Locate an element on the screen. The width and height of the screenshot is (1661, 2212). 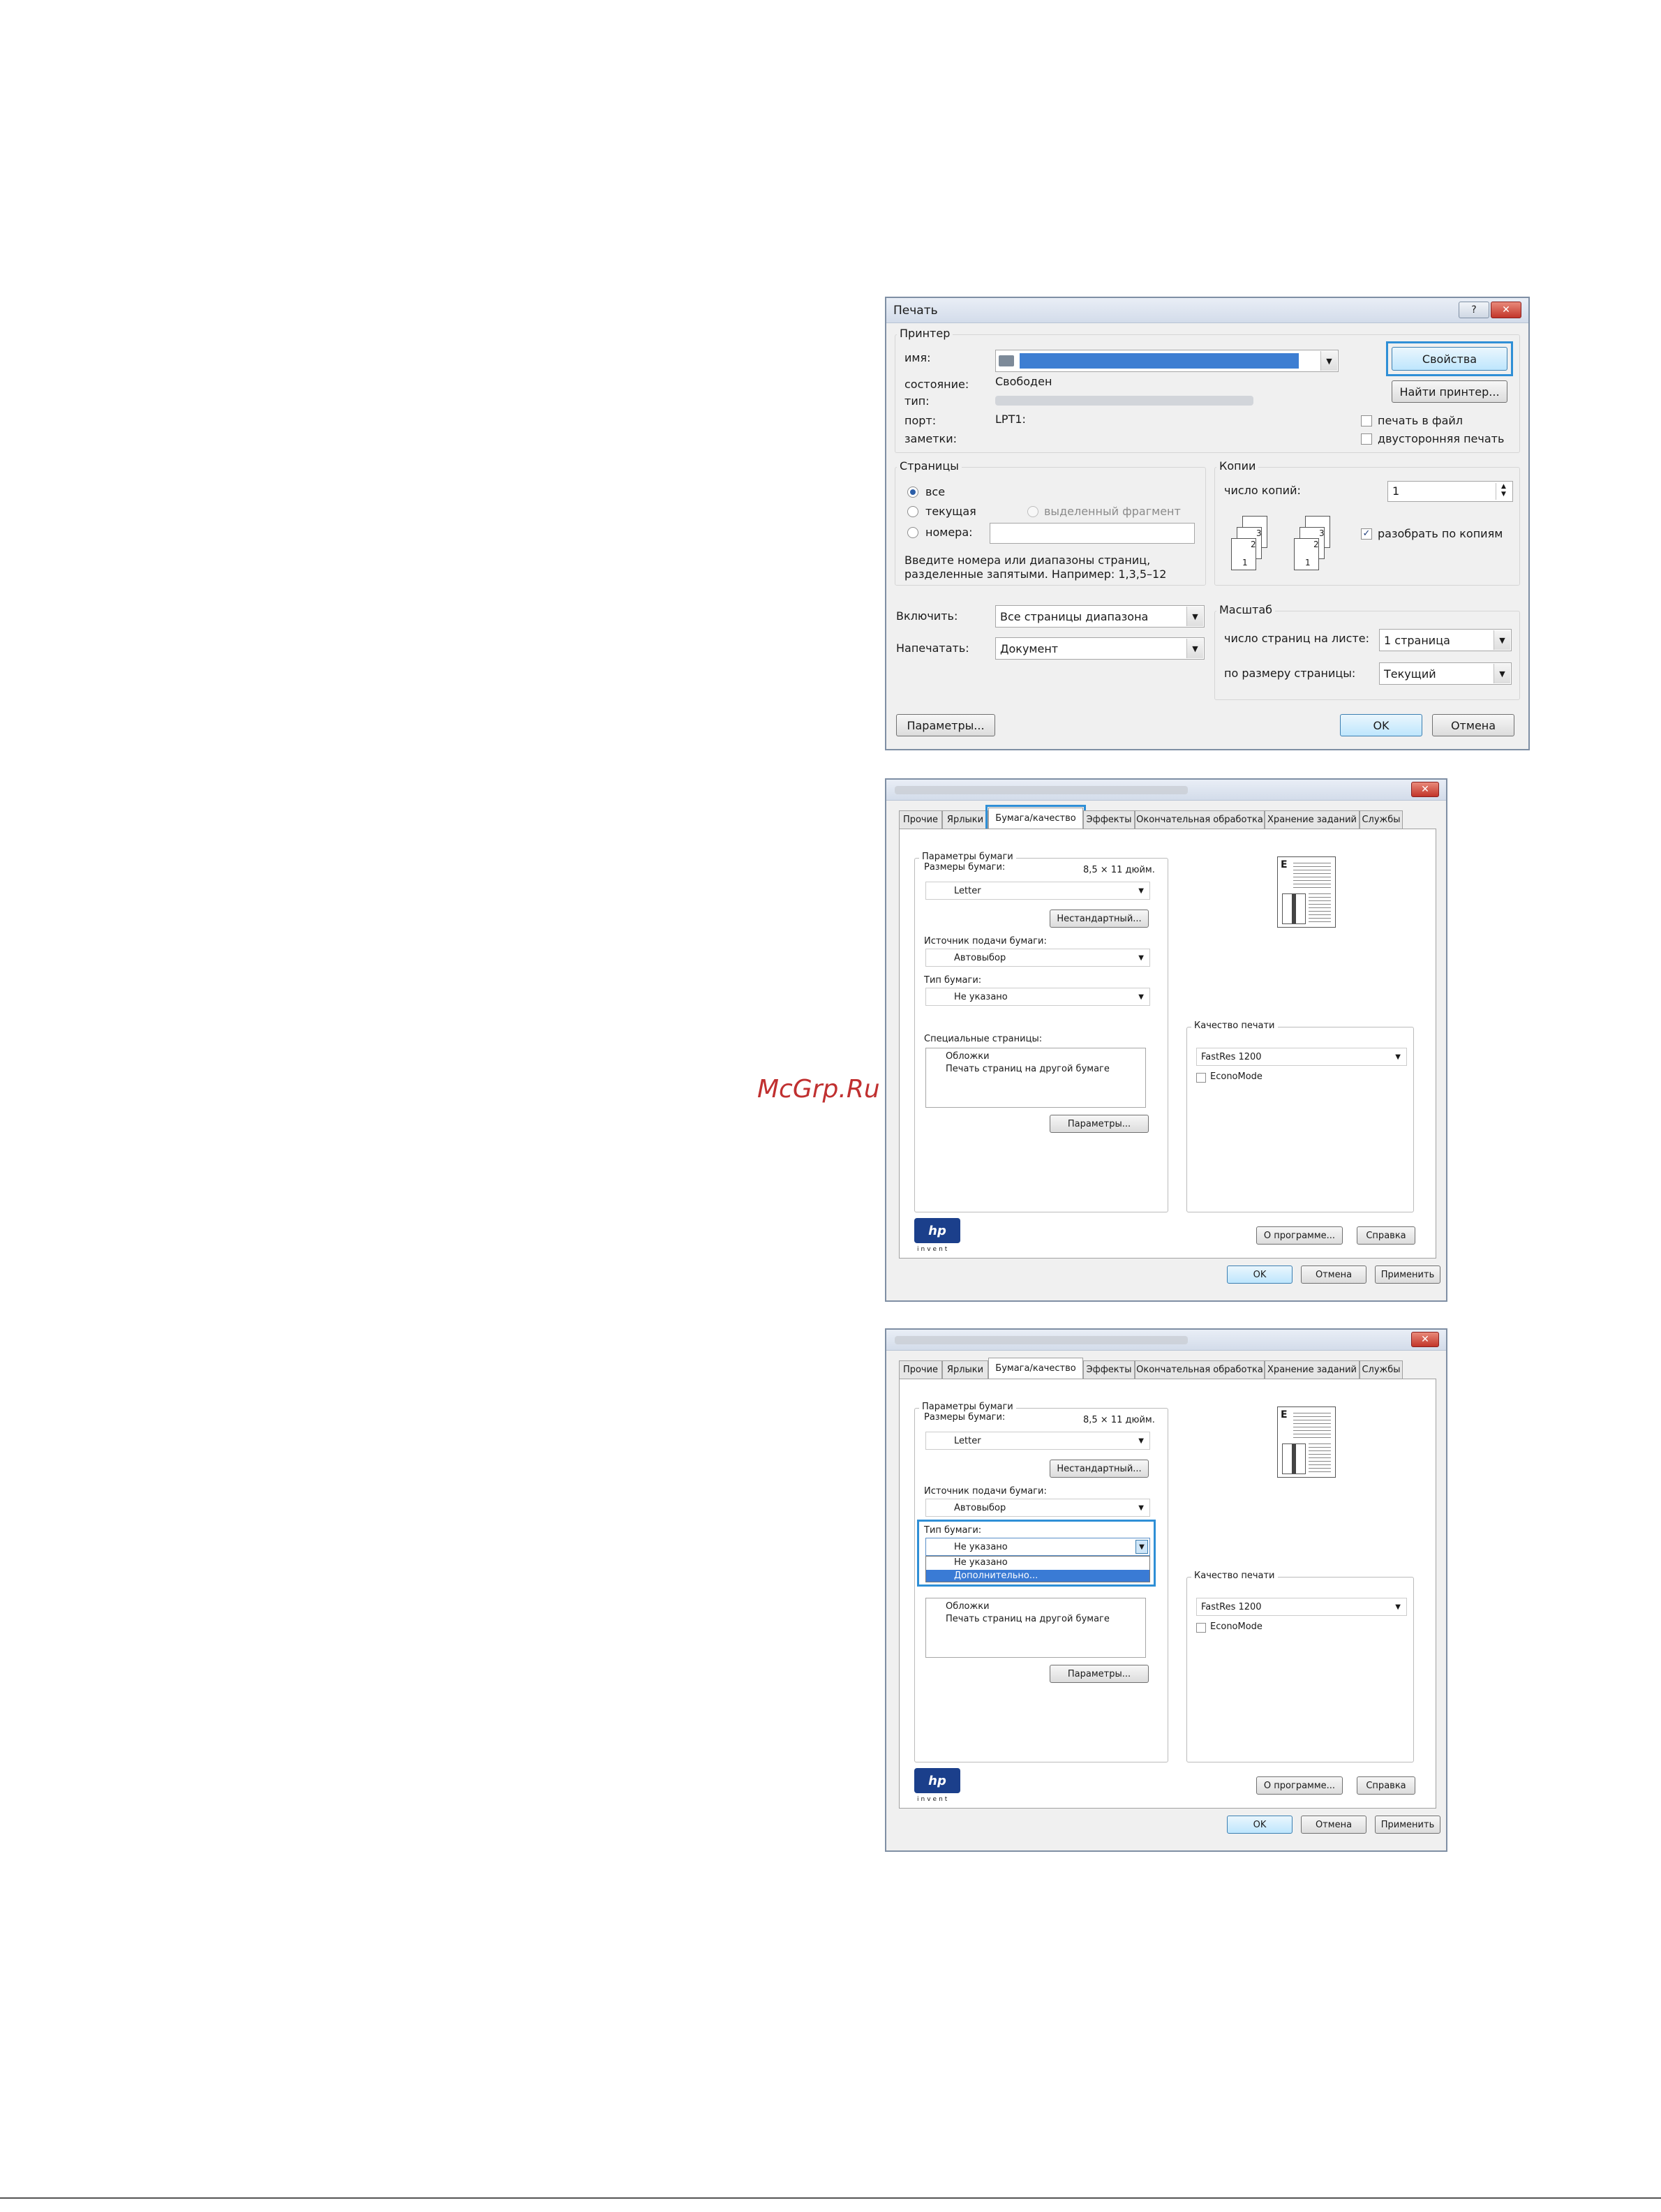
paper-group-legend: Параметры бумаги is located at coordinates (967, 857).